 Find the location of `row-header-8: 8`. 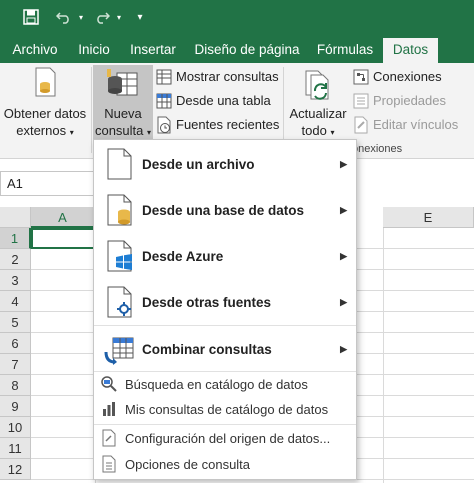

row-header-8: 8 is located at coordinates (15, 385).